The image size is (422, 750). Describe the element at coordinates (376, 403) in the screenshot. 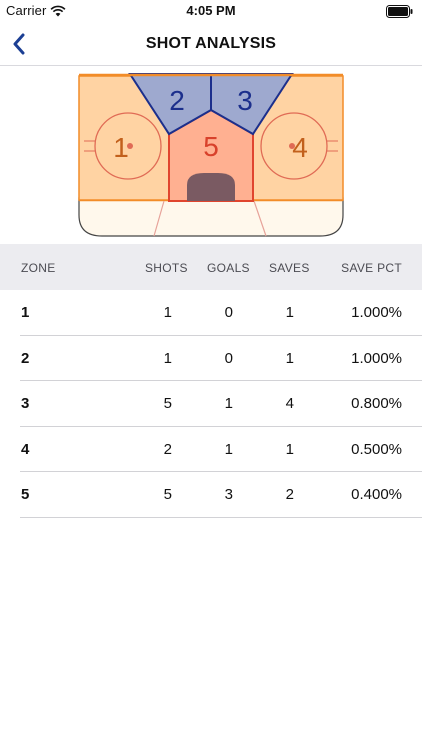

I see `cell-save-pct: 0.800%` at that location.